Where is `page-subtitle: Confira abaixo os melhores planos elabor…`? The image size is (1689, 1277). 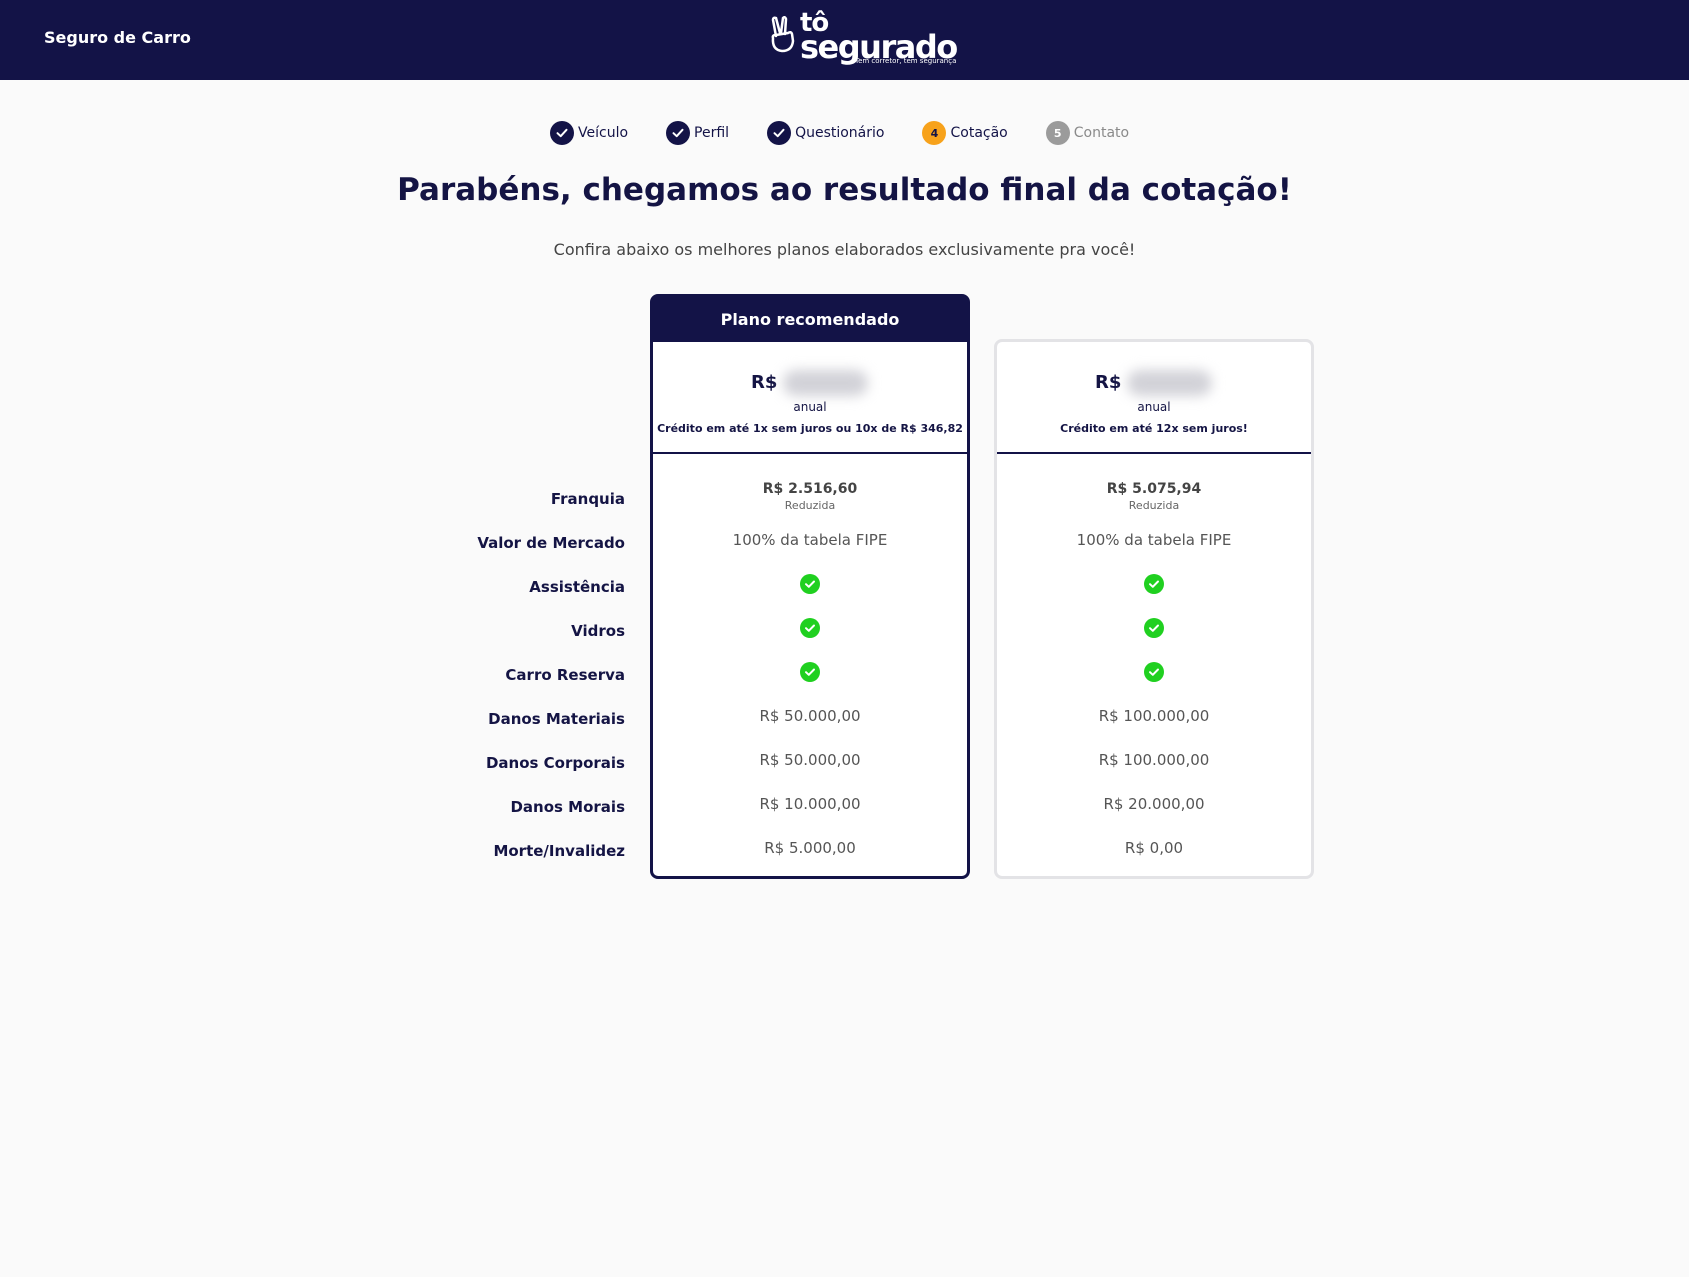 page-subtitle: Confira abaixo os melhores planos elabor… is located at coordinates (844, 249).